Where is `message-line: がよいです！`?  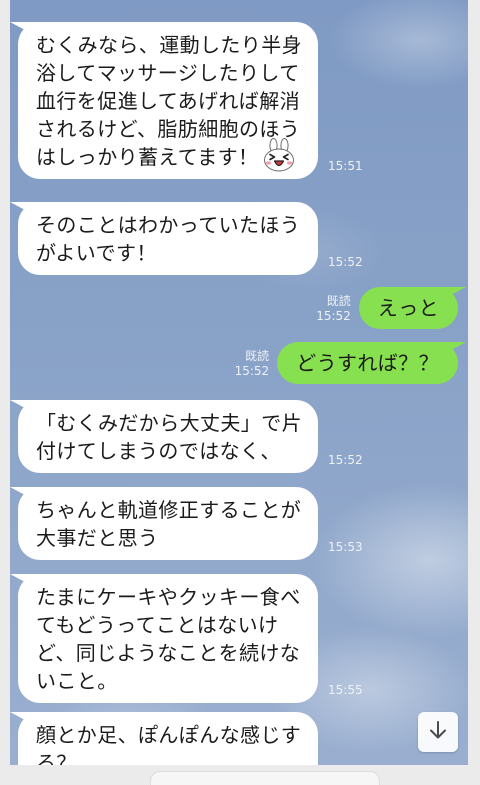 message-line: がよいです！ is located at coordinates (96, 253).